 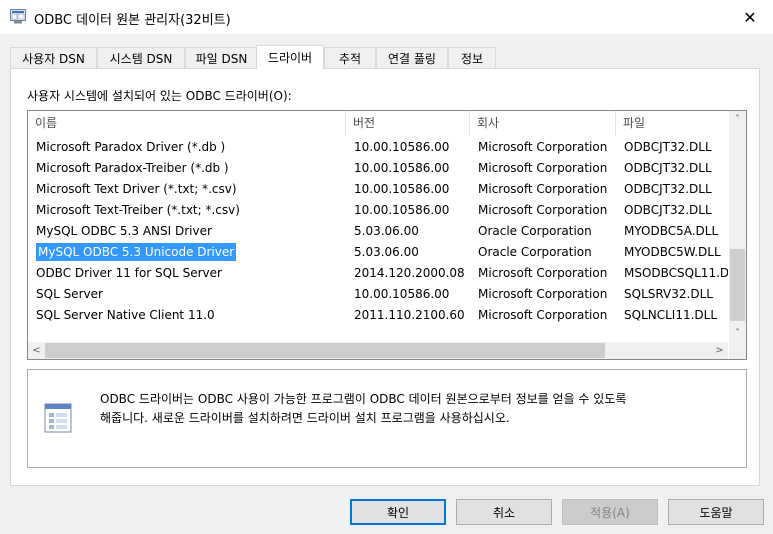 What do you see at coordinates (543, 252) in the screenshot?
I see `table-cell: Oracle Corporation` at bounding box center [543, 252].